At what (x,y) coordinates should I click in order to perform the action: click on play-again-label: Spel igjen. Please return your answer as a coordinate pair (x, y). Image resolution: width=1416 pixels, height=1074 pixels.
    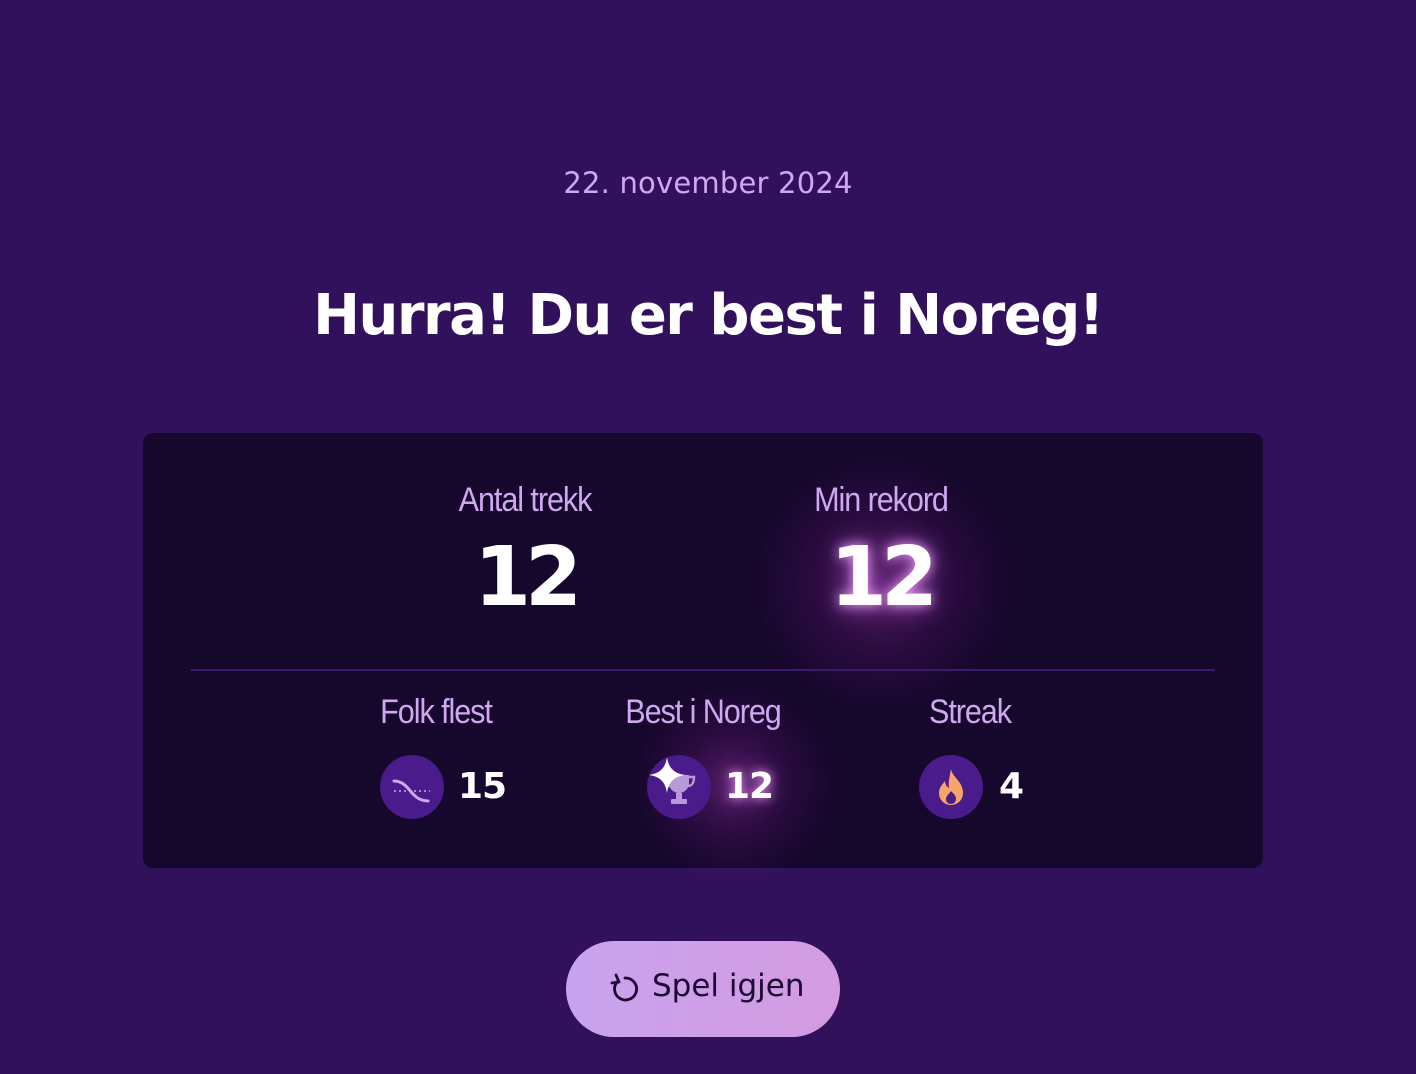
    Looking at the image, I should click on (728, 986).